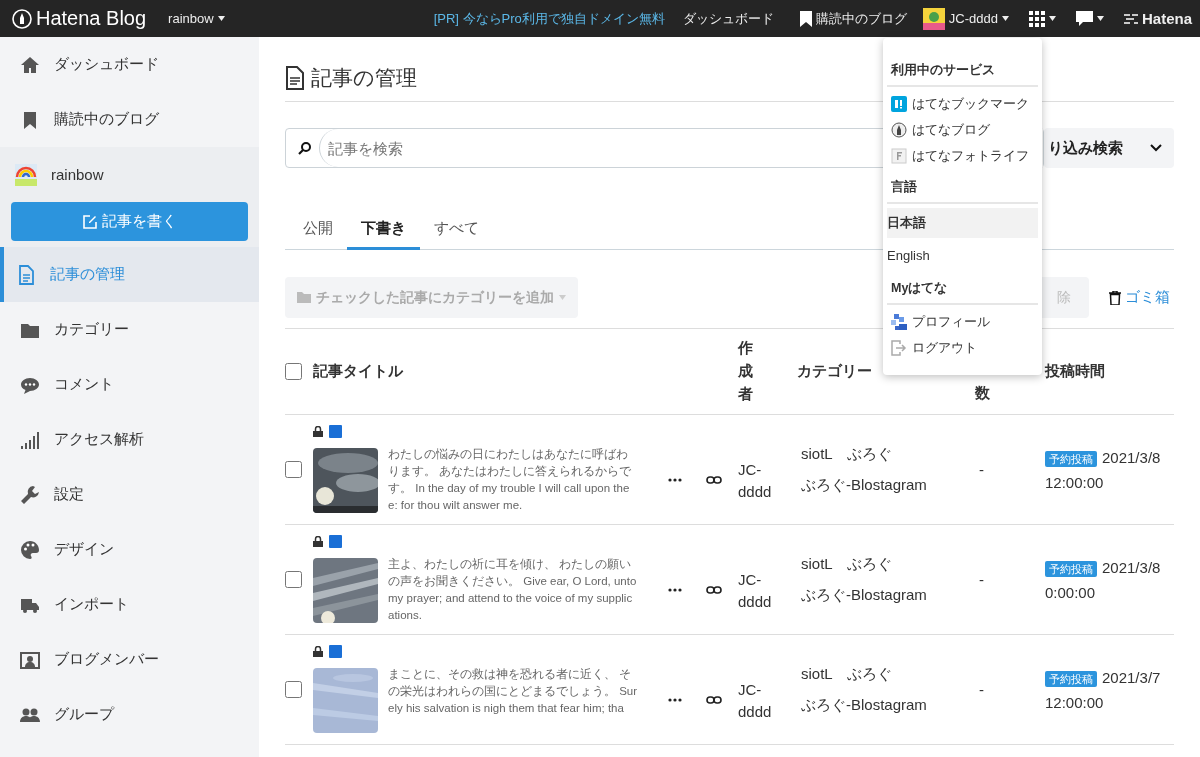 This screenshot has width=1200, height=757. I want to click on apps-menu, so click(1042, 18).